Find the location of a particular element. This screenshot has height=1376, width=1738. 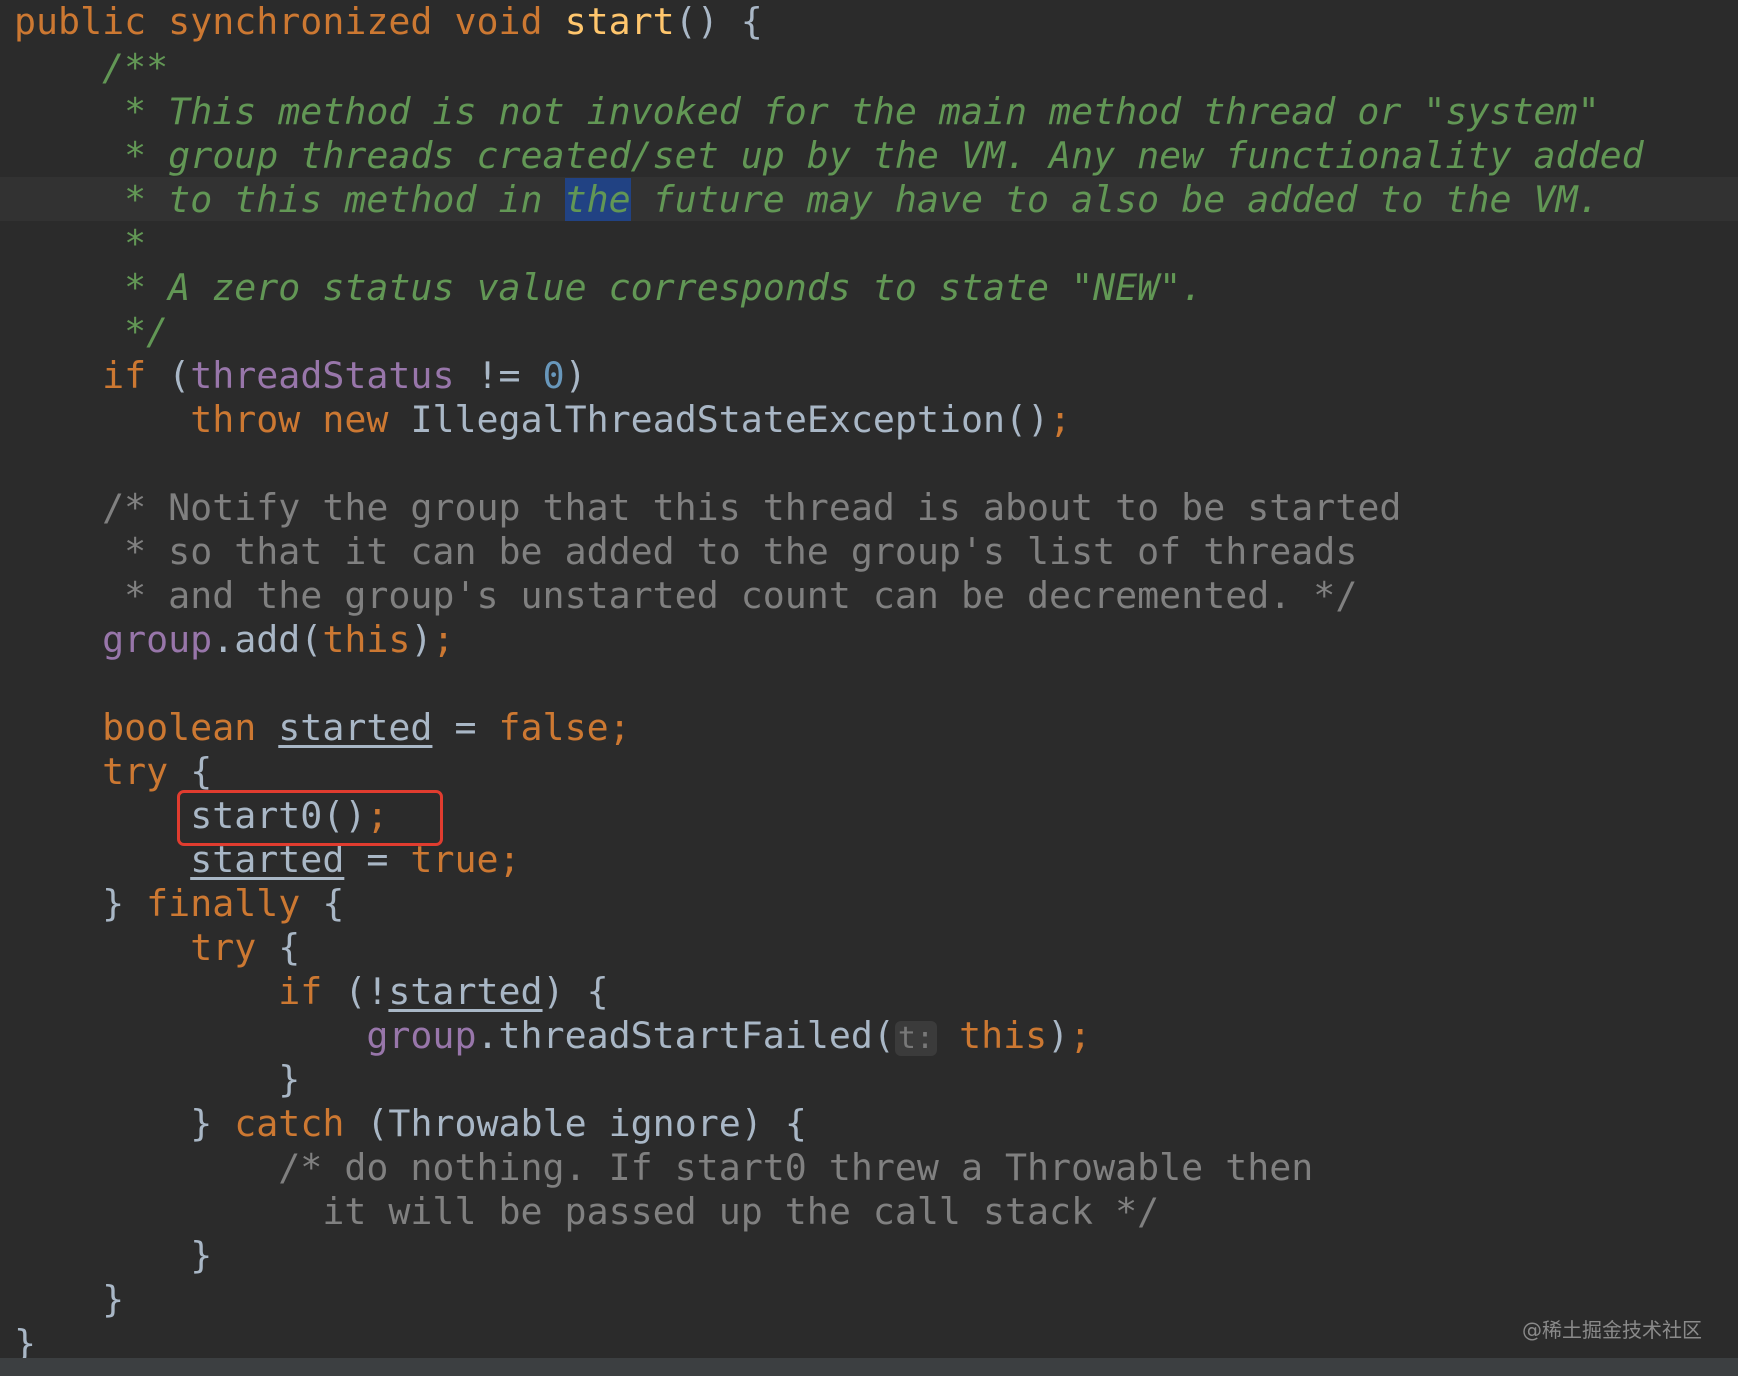

keyword-new: new is located at coordinates (355, 419).